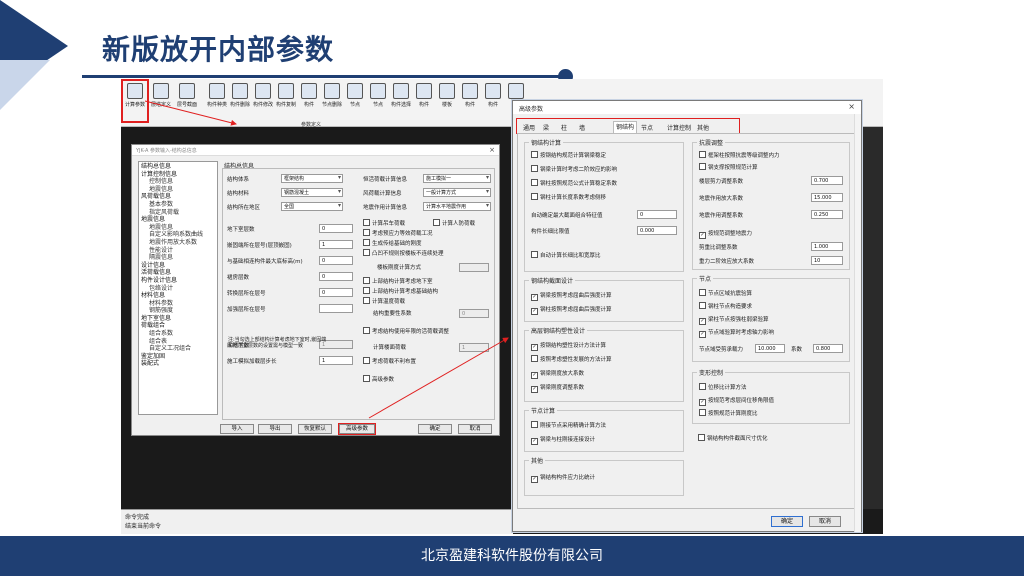 Image resolution: width=1024 pixels, height=576 pixels. Describe the element at coordinates (187, 101) in the screenshot. I see `section-button: 层号截面` at that location.